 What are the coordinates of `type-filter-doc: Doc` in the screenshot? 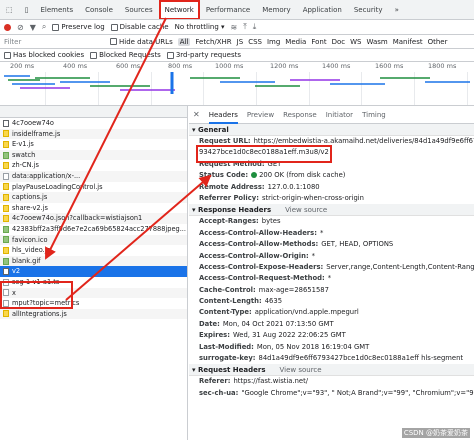 It's located at (339, 42).